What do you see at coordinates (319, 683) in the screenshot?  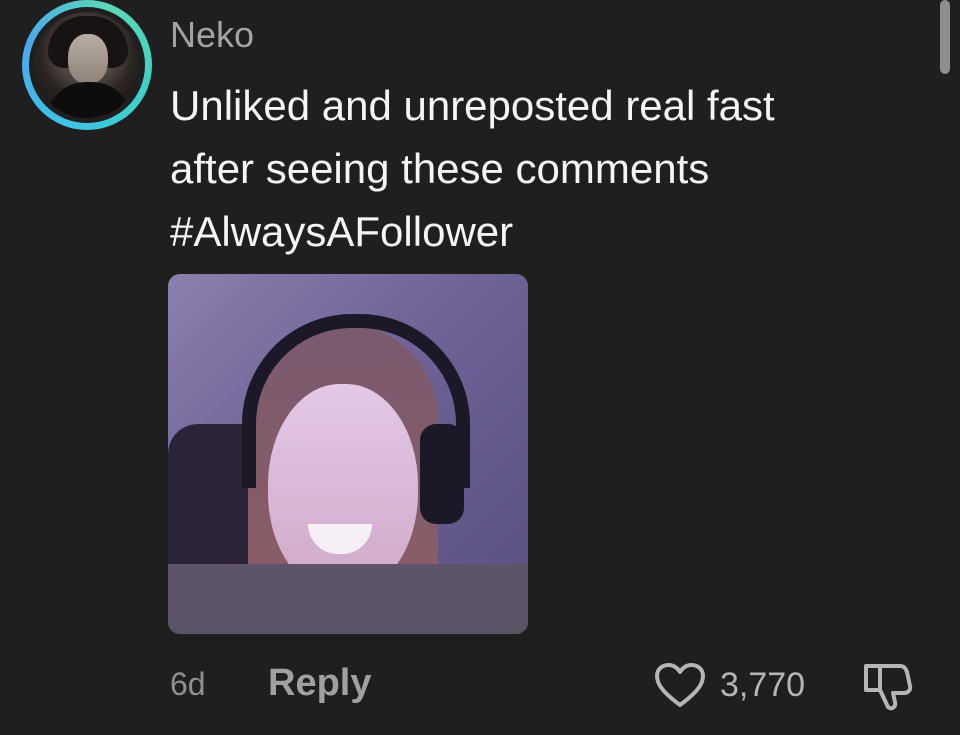 I see `reply-button: Reply` at bounding box center [319, 683].